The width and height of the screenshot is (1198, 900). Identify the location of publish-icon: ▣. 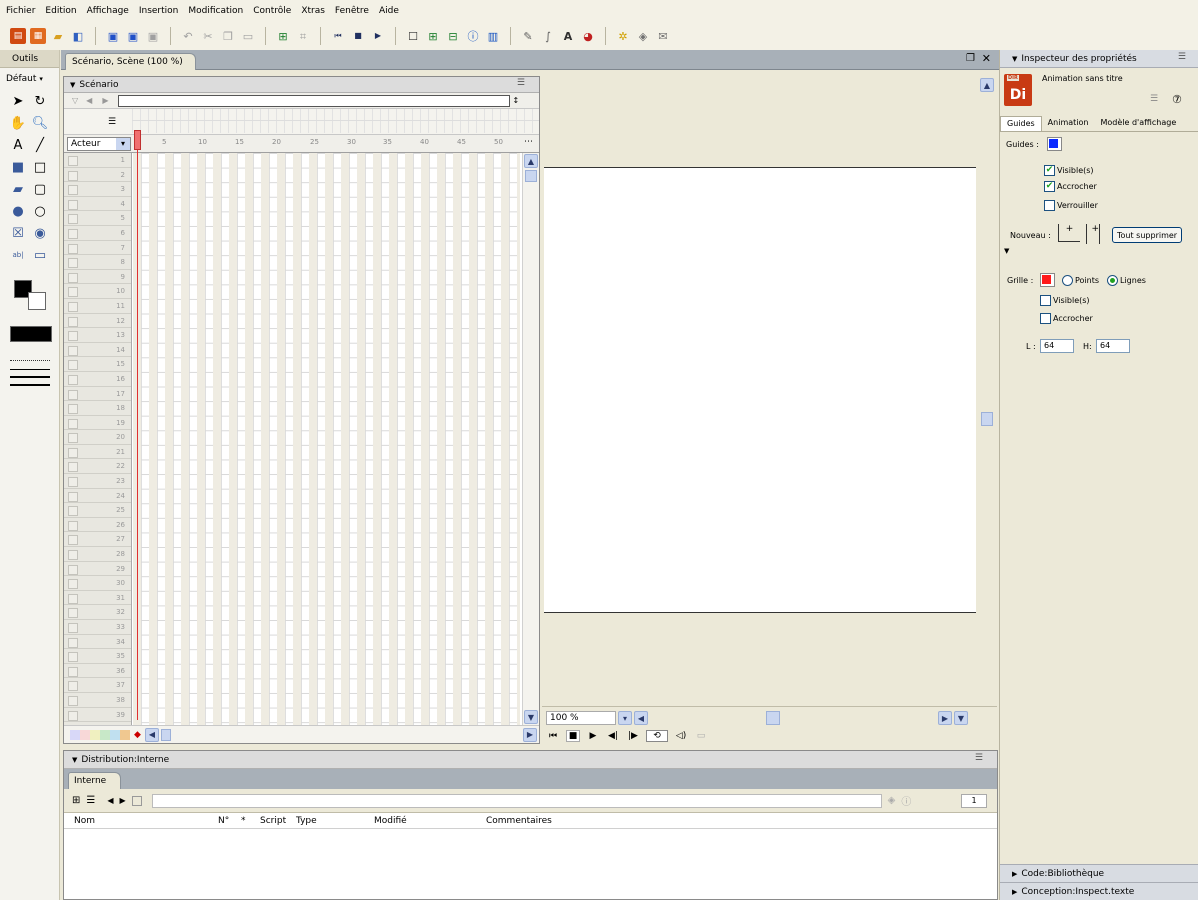
(153, 36).